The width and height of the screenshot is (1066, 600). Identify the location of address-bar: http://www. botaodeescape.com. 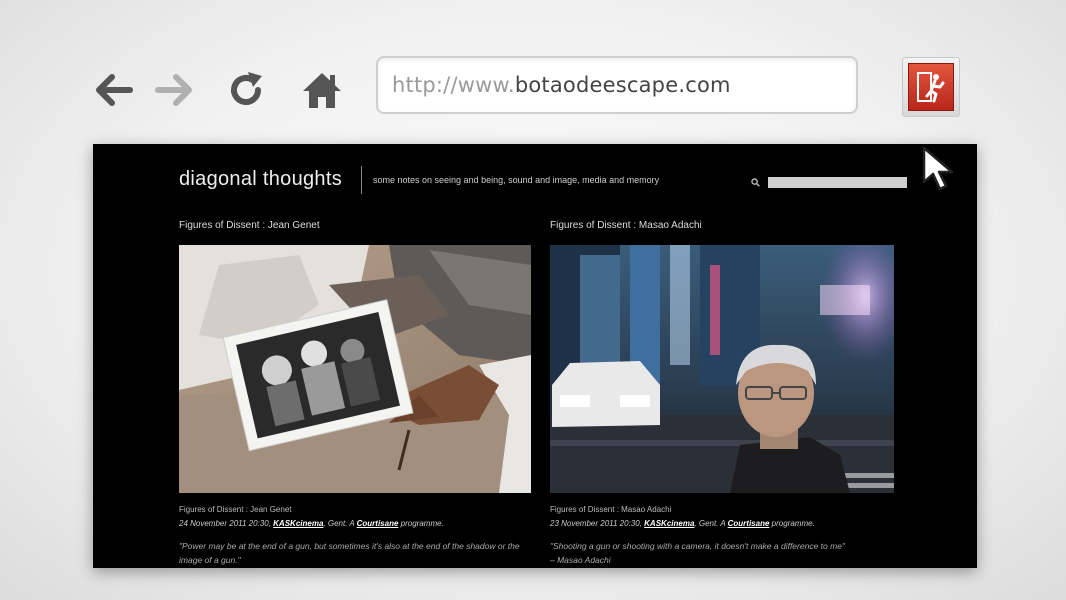
(617, 85).